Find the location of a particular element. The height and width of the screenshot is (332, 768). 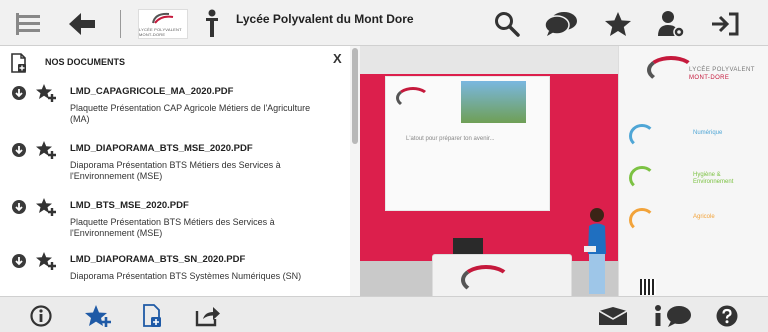

sector-hygiene: Hygiène & Environnement is located at coordinates (689, 181).